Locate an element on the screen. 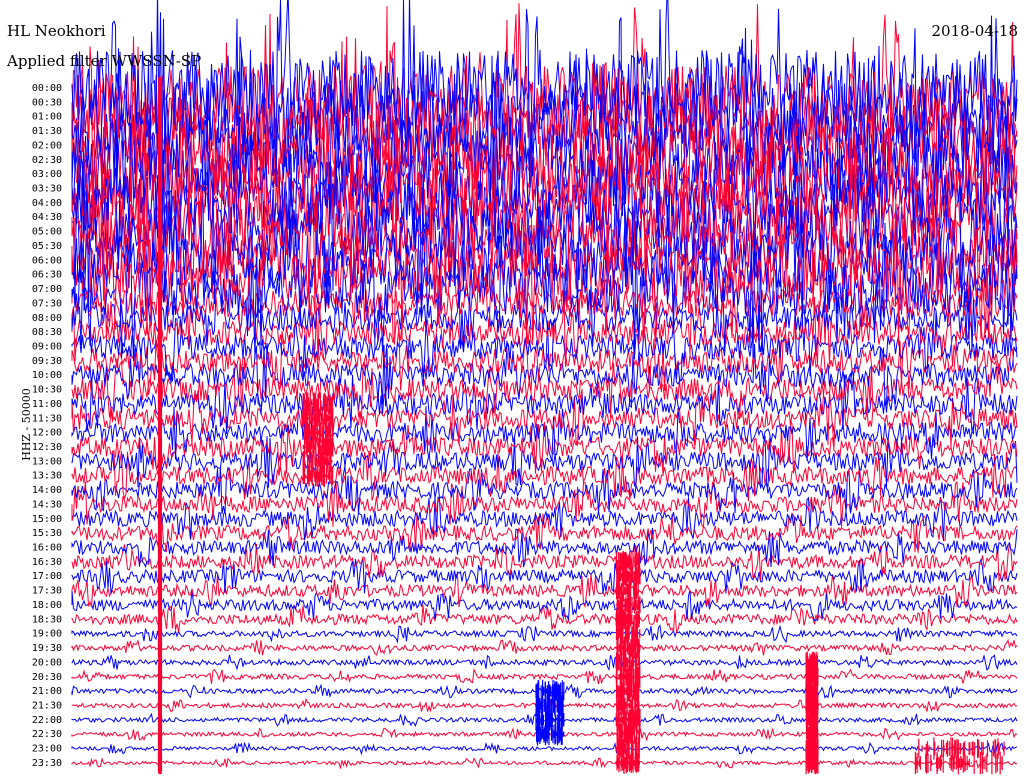  time-label: 08:30 is located at coordinates (47, 332).